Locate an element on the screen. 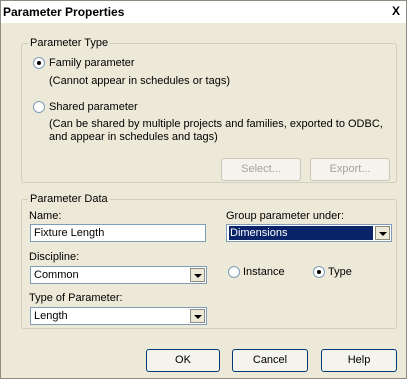 The height and width of the screenshot is (379, 407). cancel-button: Cancel is located at coordinates (270, 360).